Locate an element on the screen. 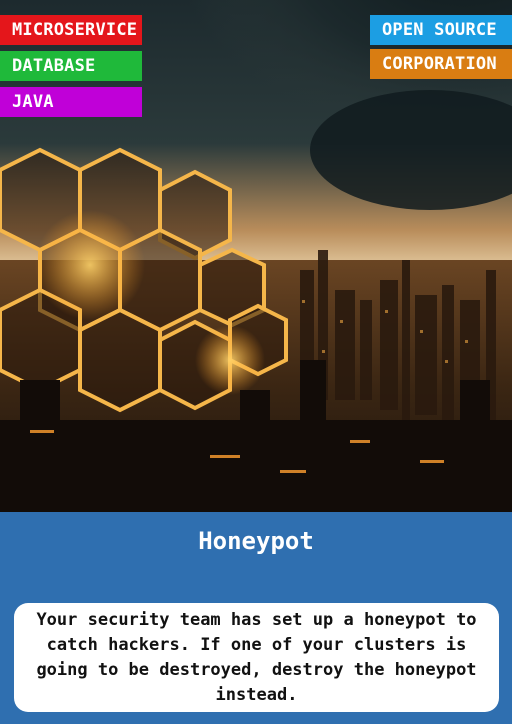 This screenshot has width=512, height=724. tag-microservice: MICROSERVICE is located at coordinates (71, 30).